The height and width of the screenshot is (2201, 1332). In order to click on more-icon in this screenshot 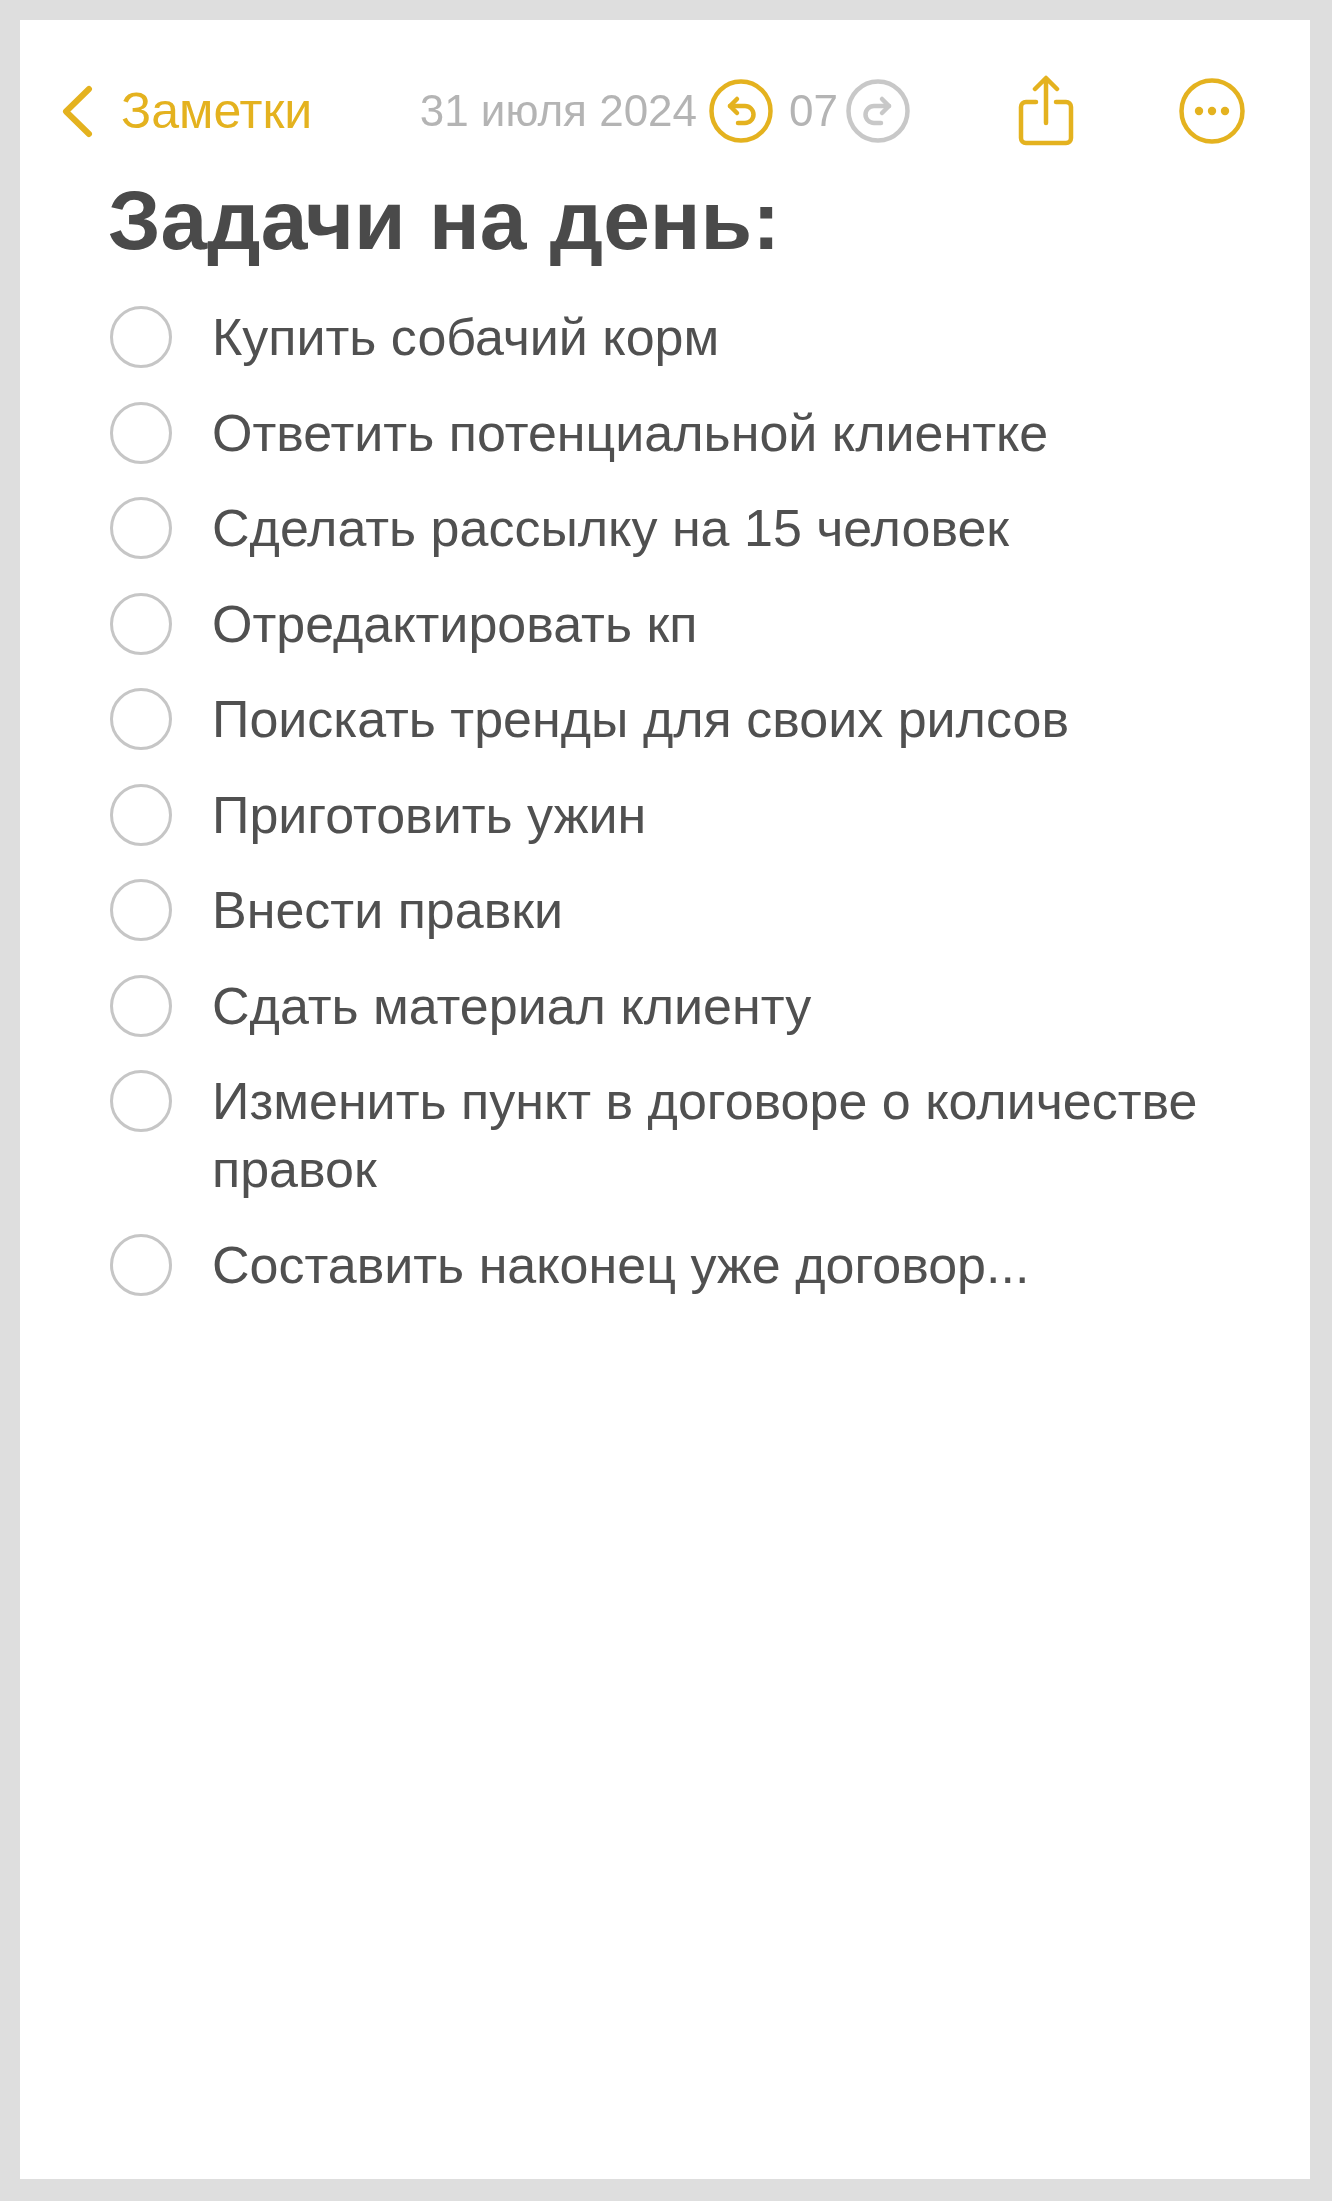, I will do `click(1212, 111)`.